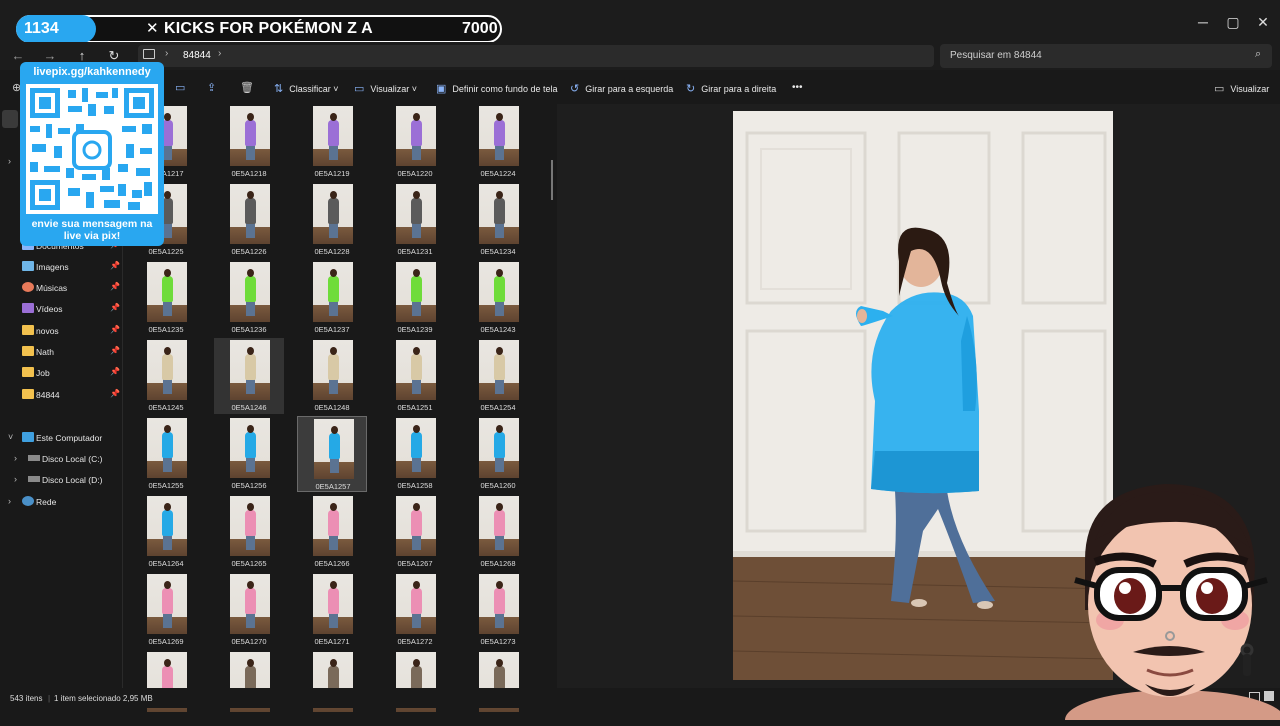  Describe the element at coordinates (10, 119) in the screenshot. I see `home-item` at that location.